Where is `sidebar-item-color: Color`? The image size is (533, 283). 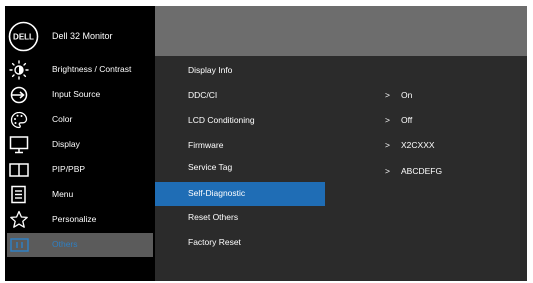 sidebar-item-color: Color is located at coordinates (80, 120).